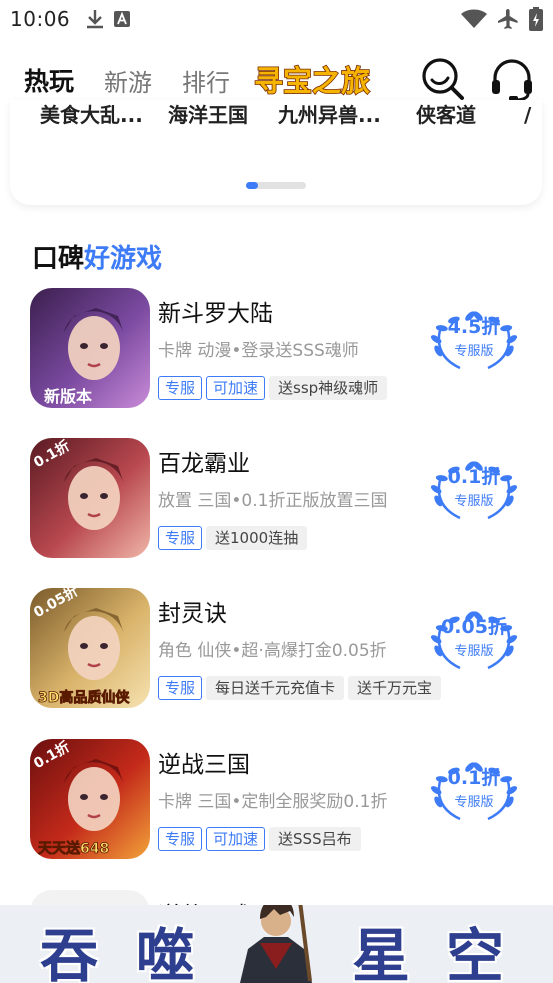 The width and height of the screenshot is (553, 983). What do you see at coordinates (123, 259) in the screenshot?
I see `section-title-highlight: 好游戏` at bounding box center [123, 259].